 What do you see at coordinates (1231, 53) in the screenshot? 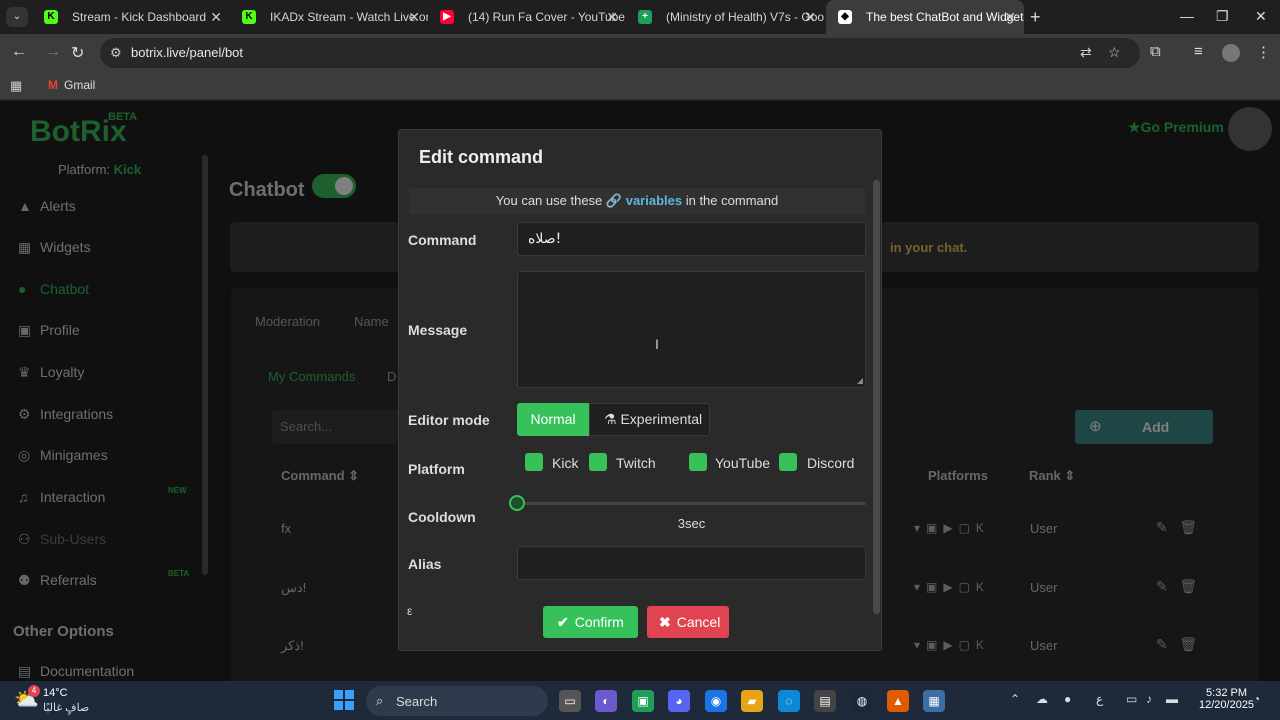
I see `profile-avatar-icon` at bounding box center [1231, 53].